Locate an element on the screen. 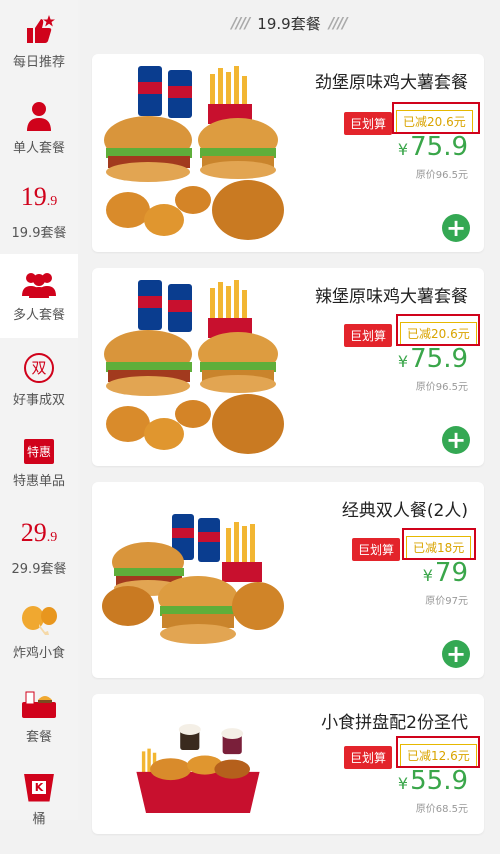  sidebar-item-label: 单人套餐 is located at coordinates (38, 148).